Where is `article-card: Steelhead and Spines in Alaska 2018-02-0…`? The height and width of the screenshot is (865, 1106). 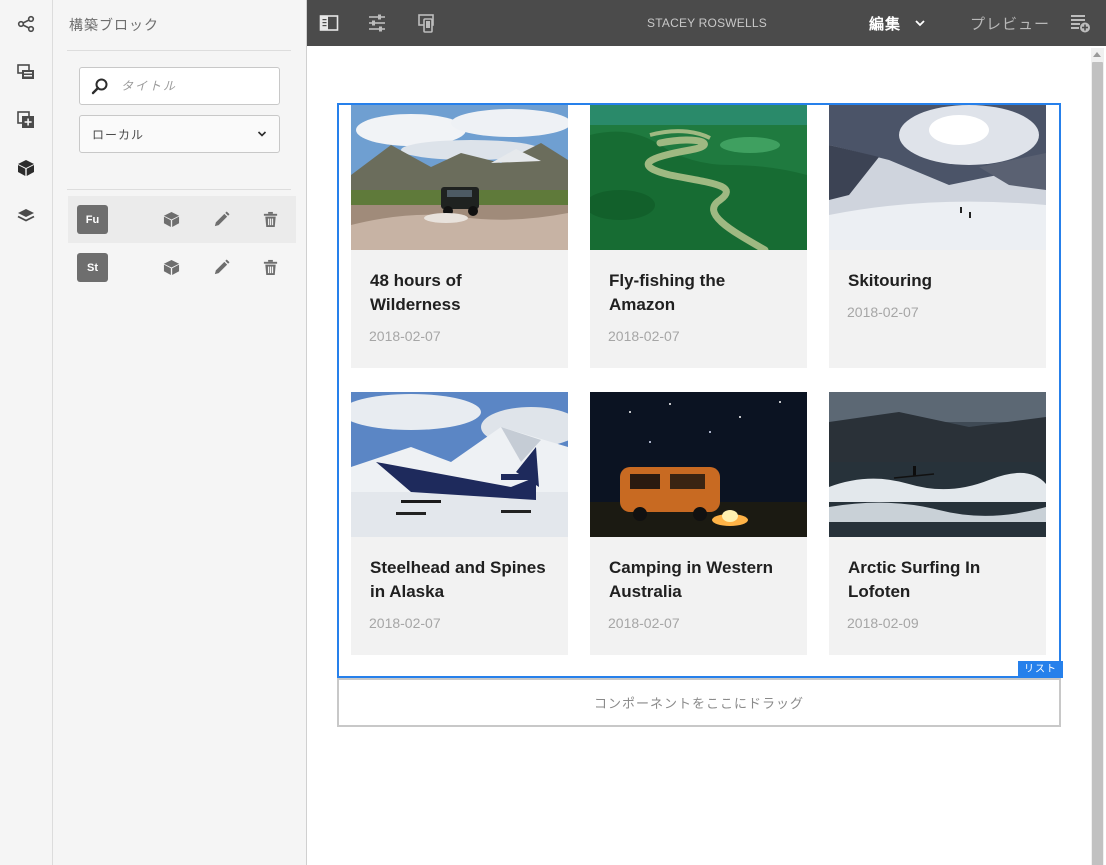
article-card: Steelhead and Spines in Alaska 2018-02-0… is located at coordinates (459, 523).